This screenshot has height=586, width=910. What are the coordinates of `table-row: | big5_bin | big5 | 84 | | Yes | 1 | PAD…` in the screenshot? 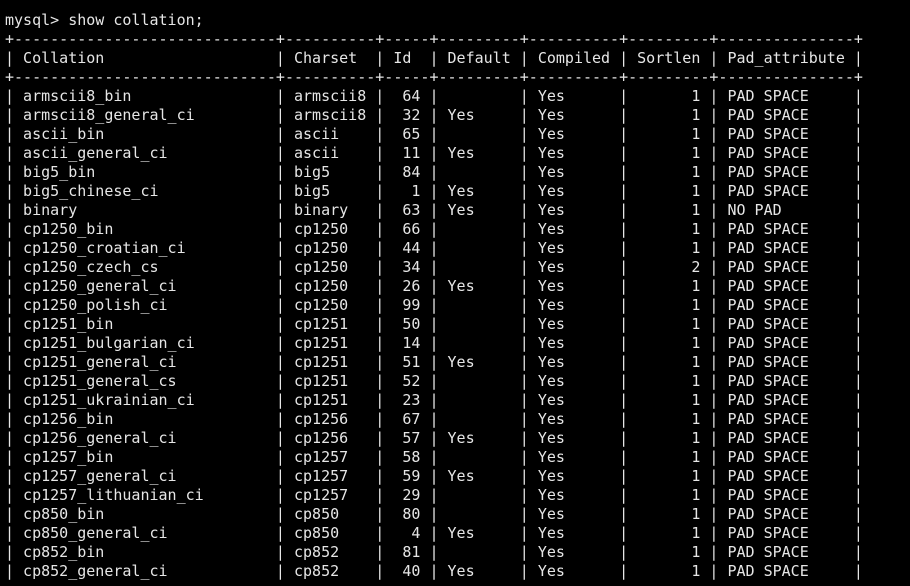 It's located at (434, 172).